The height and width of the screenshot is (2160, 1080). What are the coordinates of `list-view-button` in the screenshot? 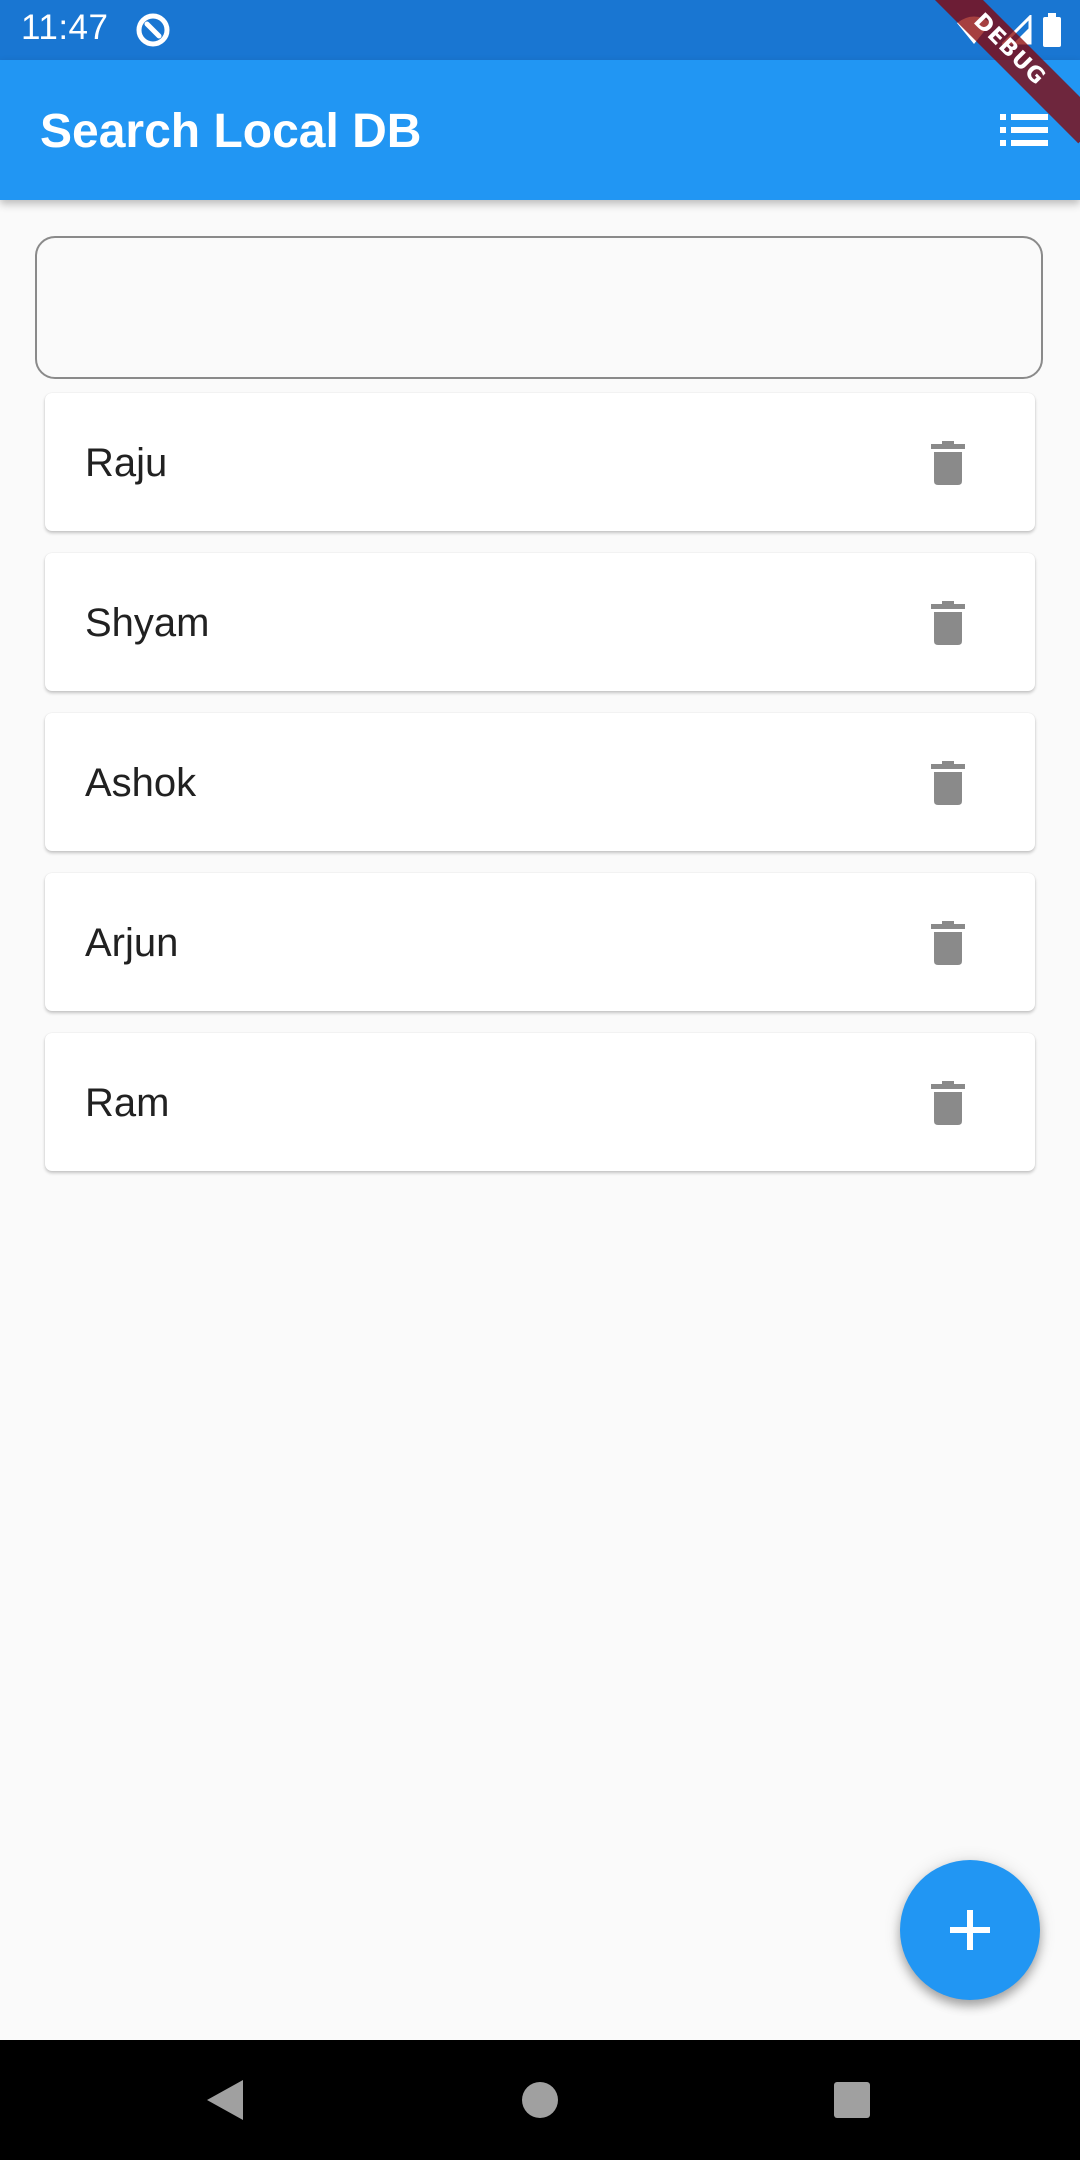 It's located at (1024, 130).